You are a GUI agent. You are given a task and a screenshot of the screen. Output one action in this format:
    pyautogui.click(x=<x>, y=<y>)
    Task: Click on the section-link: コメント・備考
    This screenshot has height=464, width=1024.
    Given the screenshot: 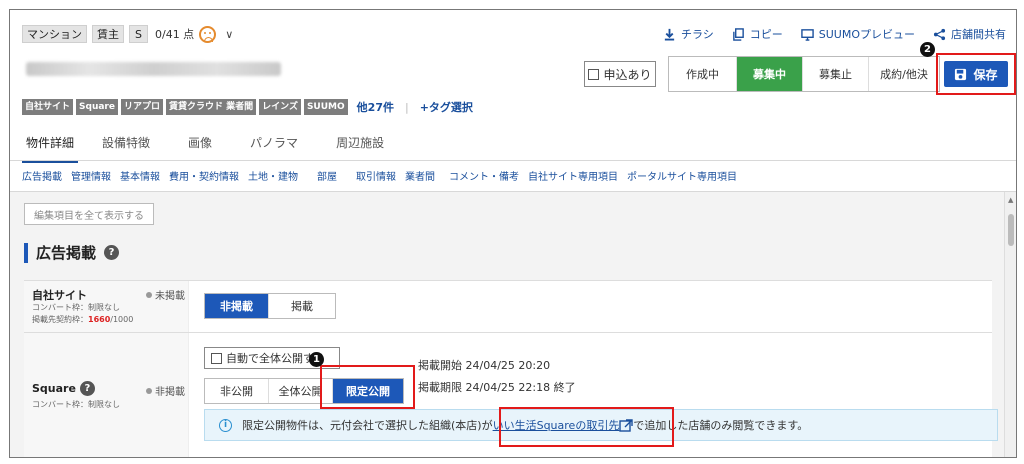 What is the action you would take?
    pyautogui.click(x=484, y=175)
    